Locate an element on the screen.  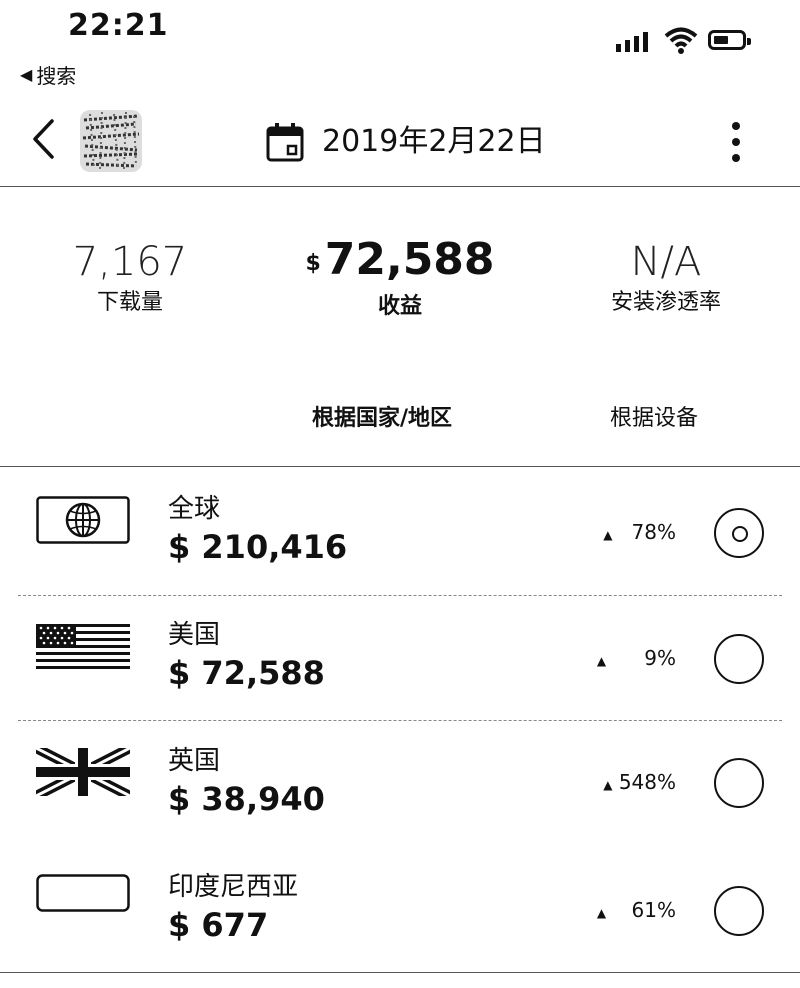
tab-by-country: 根据国家/地区 is located at coordinates (382, 416).